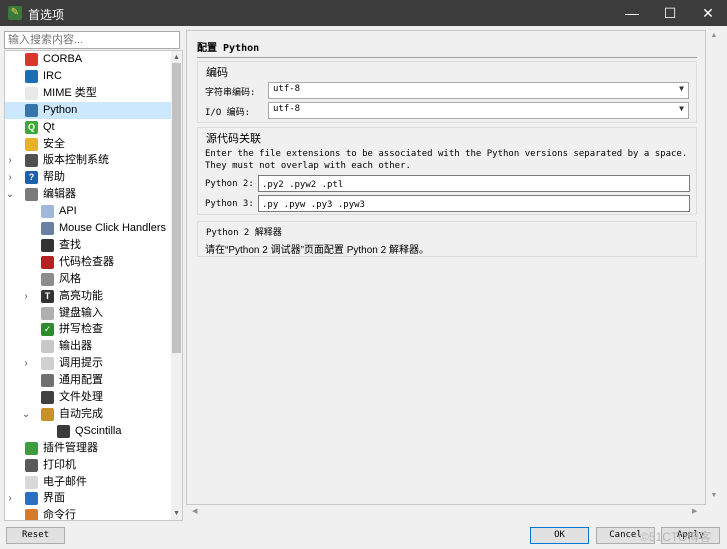 This screenshot has width=727, height=549. I want to click on save-icon, so click(47, 397).